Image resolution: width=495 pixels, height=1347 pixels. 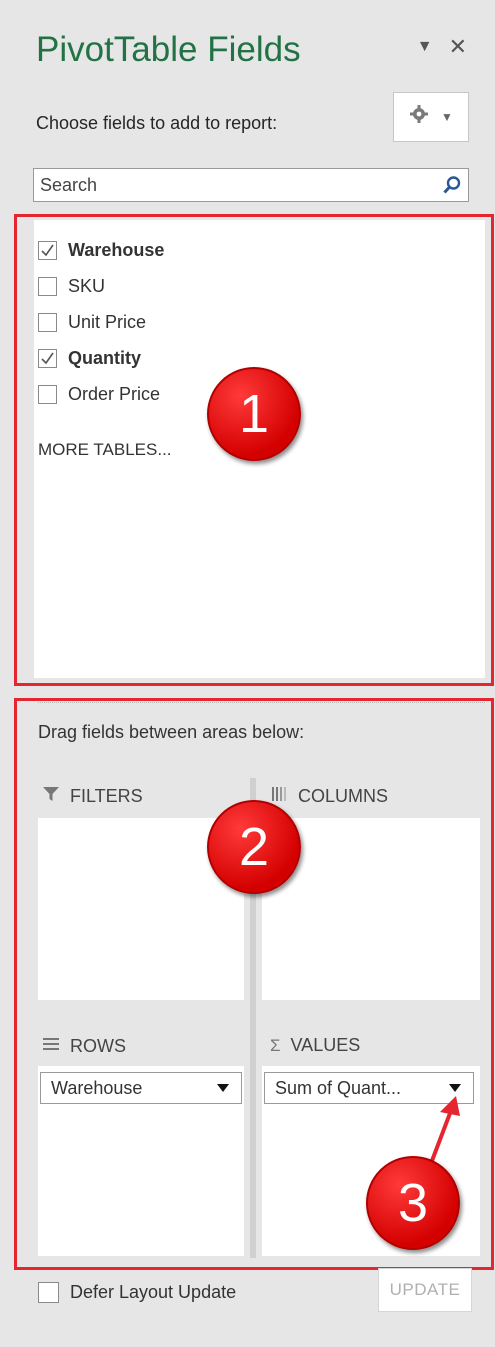 What do you see at coordinates (425, 1290) in the screenshot?
I see `update-button: UPDATE` at bounding box center [425, 1290].